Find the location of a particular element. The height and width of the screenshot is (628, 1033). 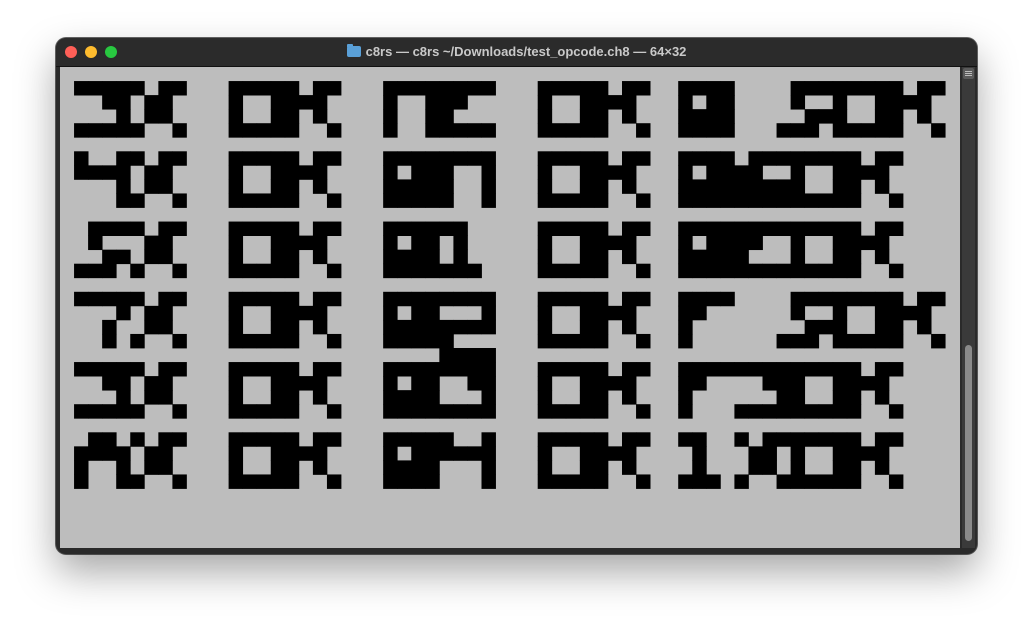

scroll-menu-icon is located at coordinates (968, 73).